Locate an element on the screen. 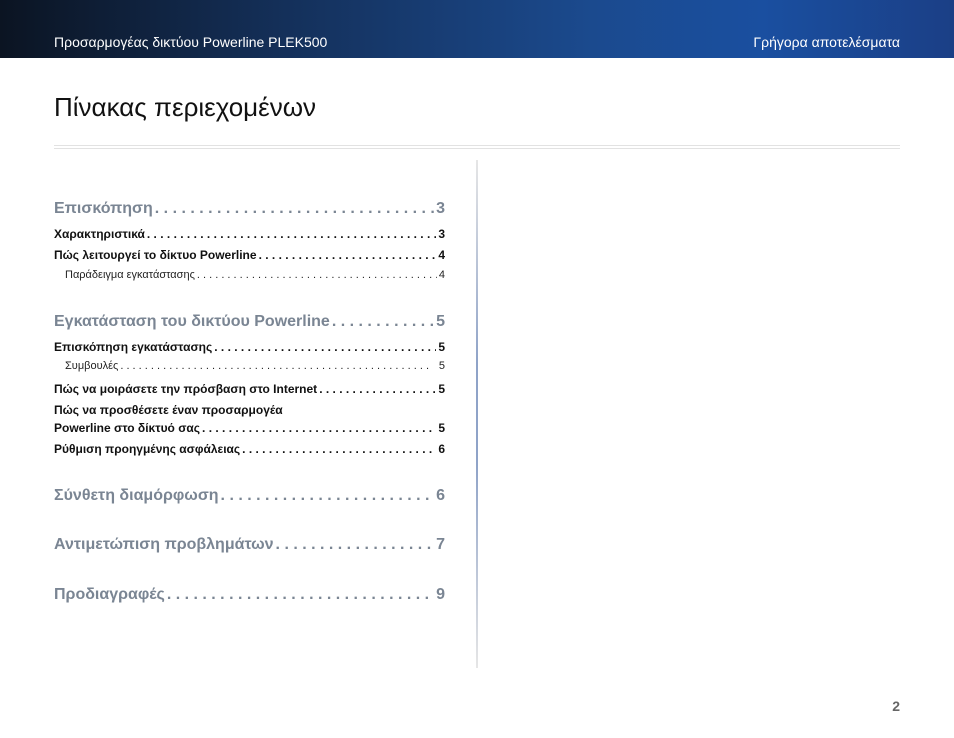 This screenshot has width=954, height=738. header-document-type: Γρήγορα αποτελέσματα is located at coordinates (826, 42).